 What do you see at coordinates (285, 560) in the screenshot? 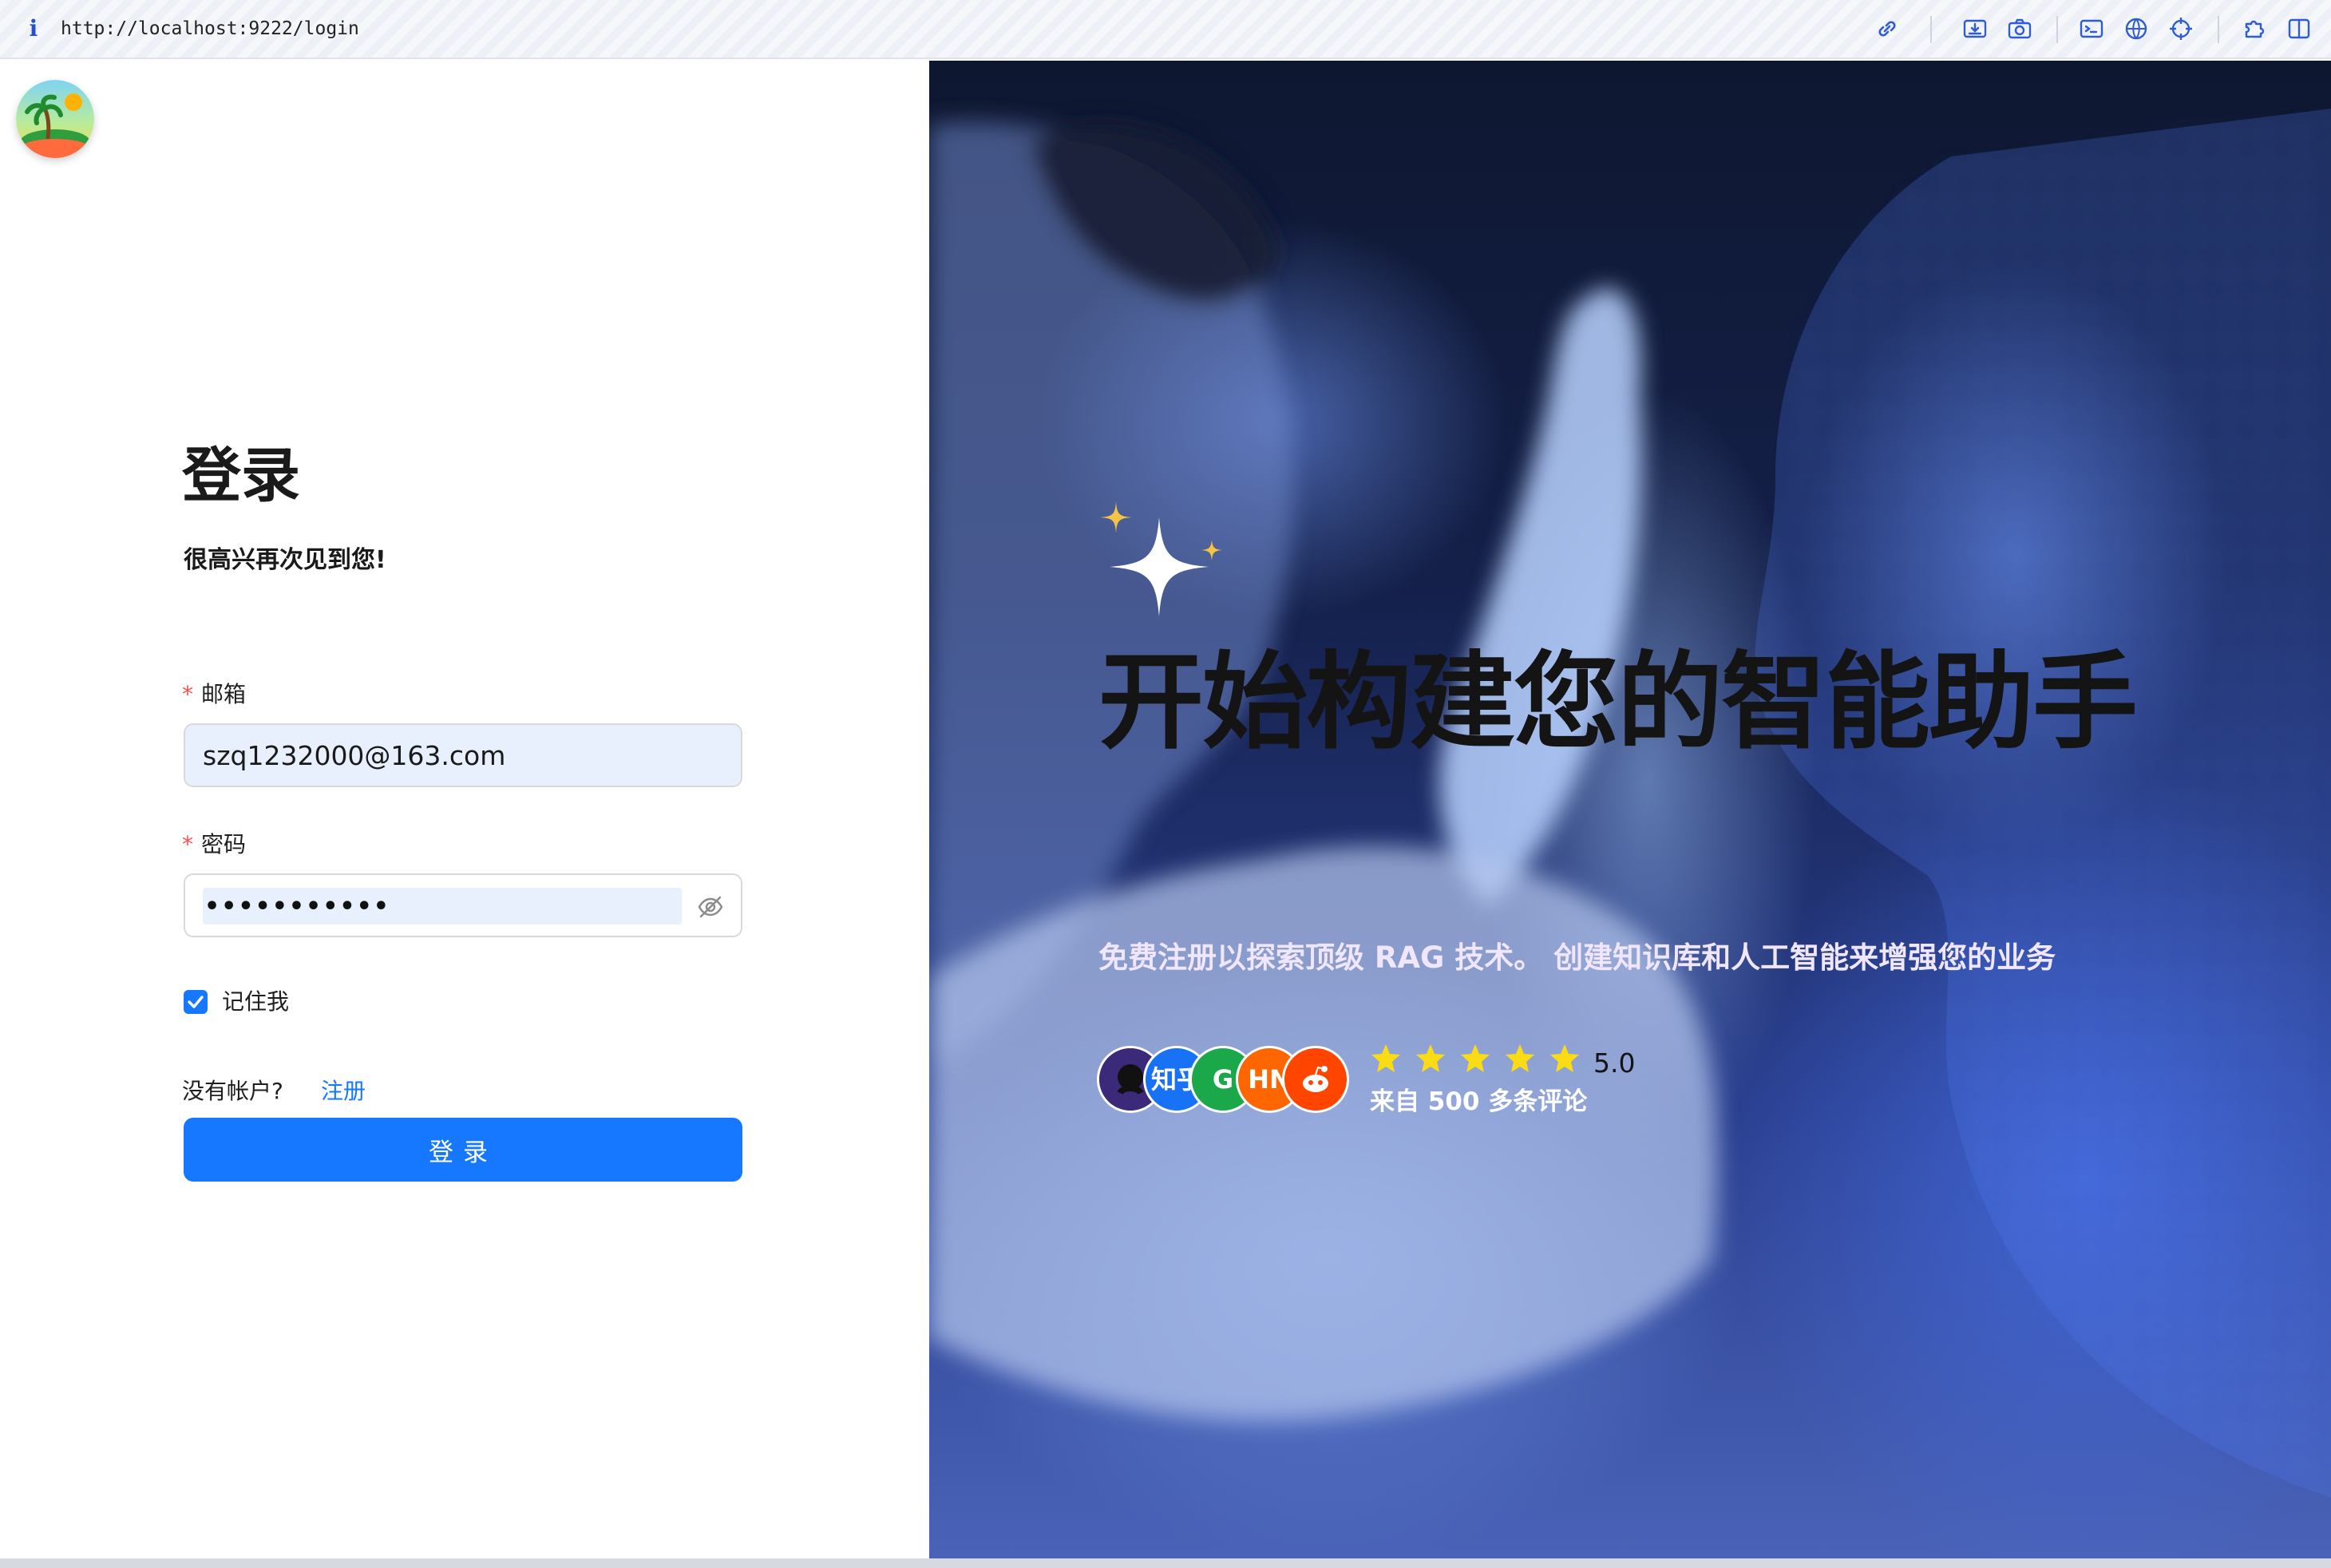
I see `page-subtitle: 很高兴再次见到您!` at bounding box center [285, 560].